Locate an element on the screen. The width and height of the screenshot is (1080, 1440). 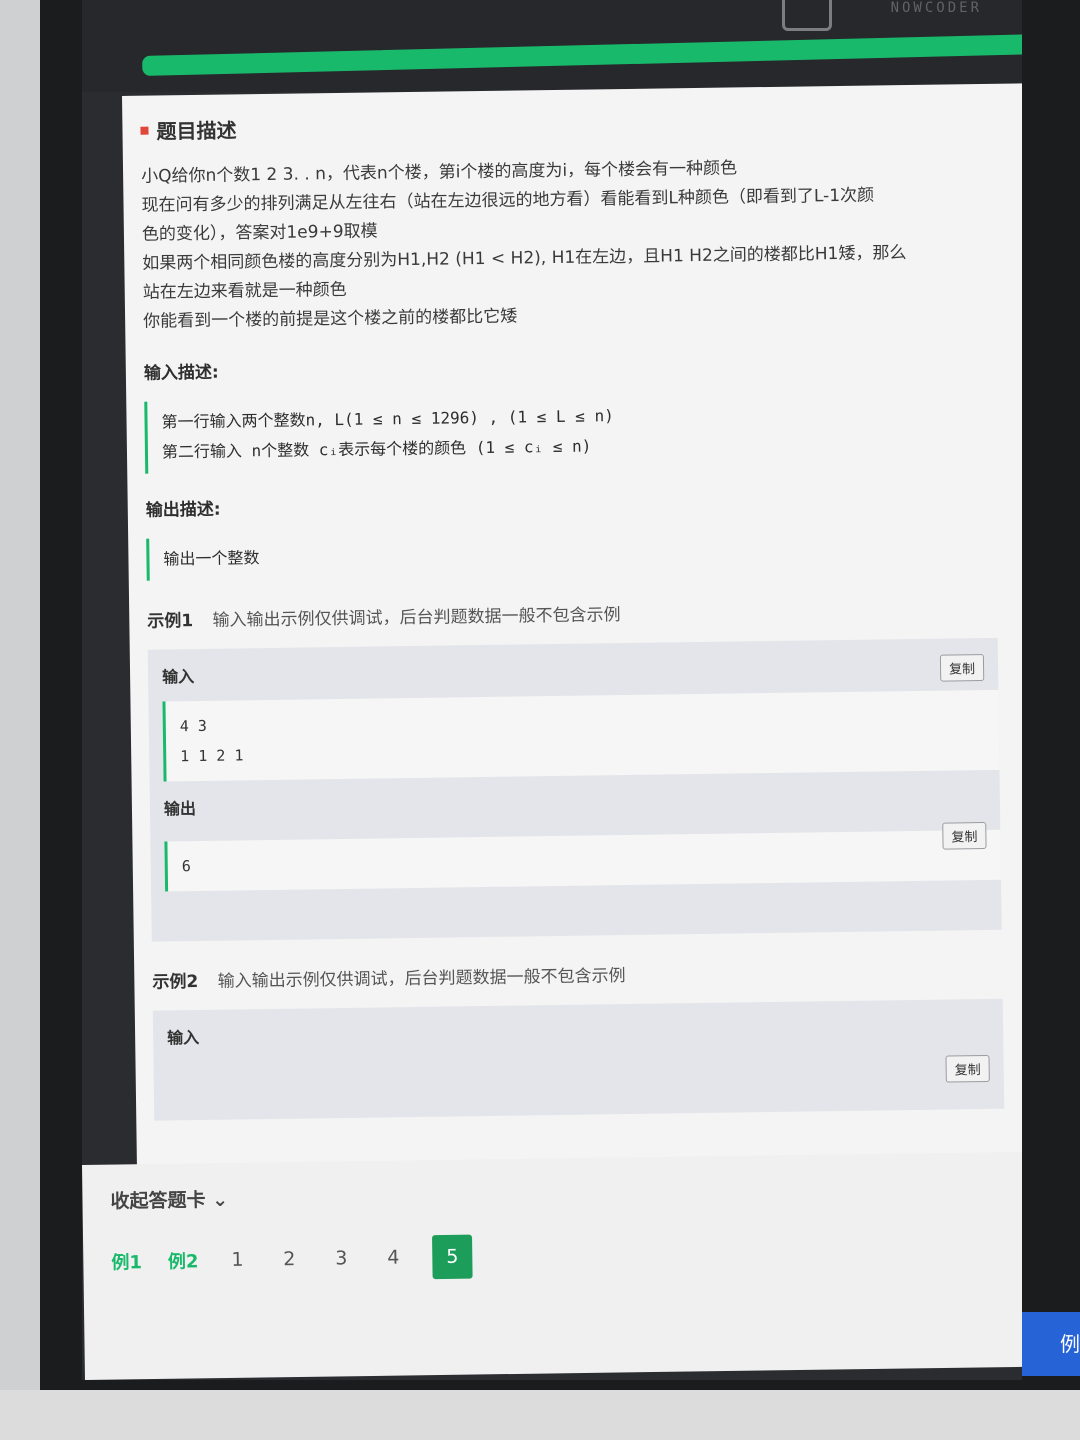
pager-page: 4 is located at coordinates (393, 1257).